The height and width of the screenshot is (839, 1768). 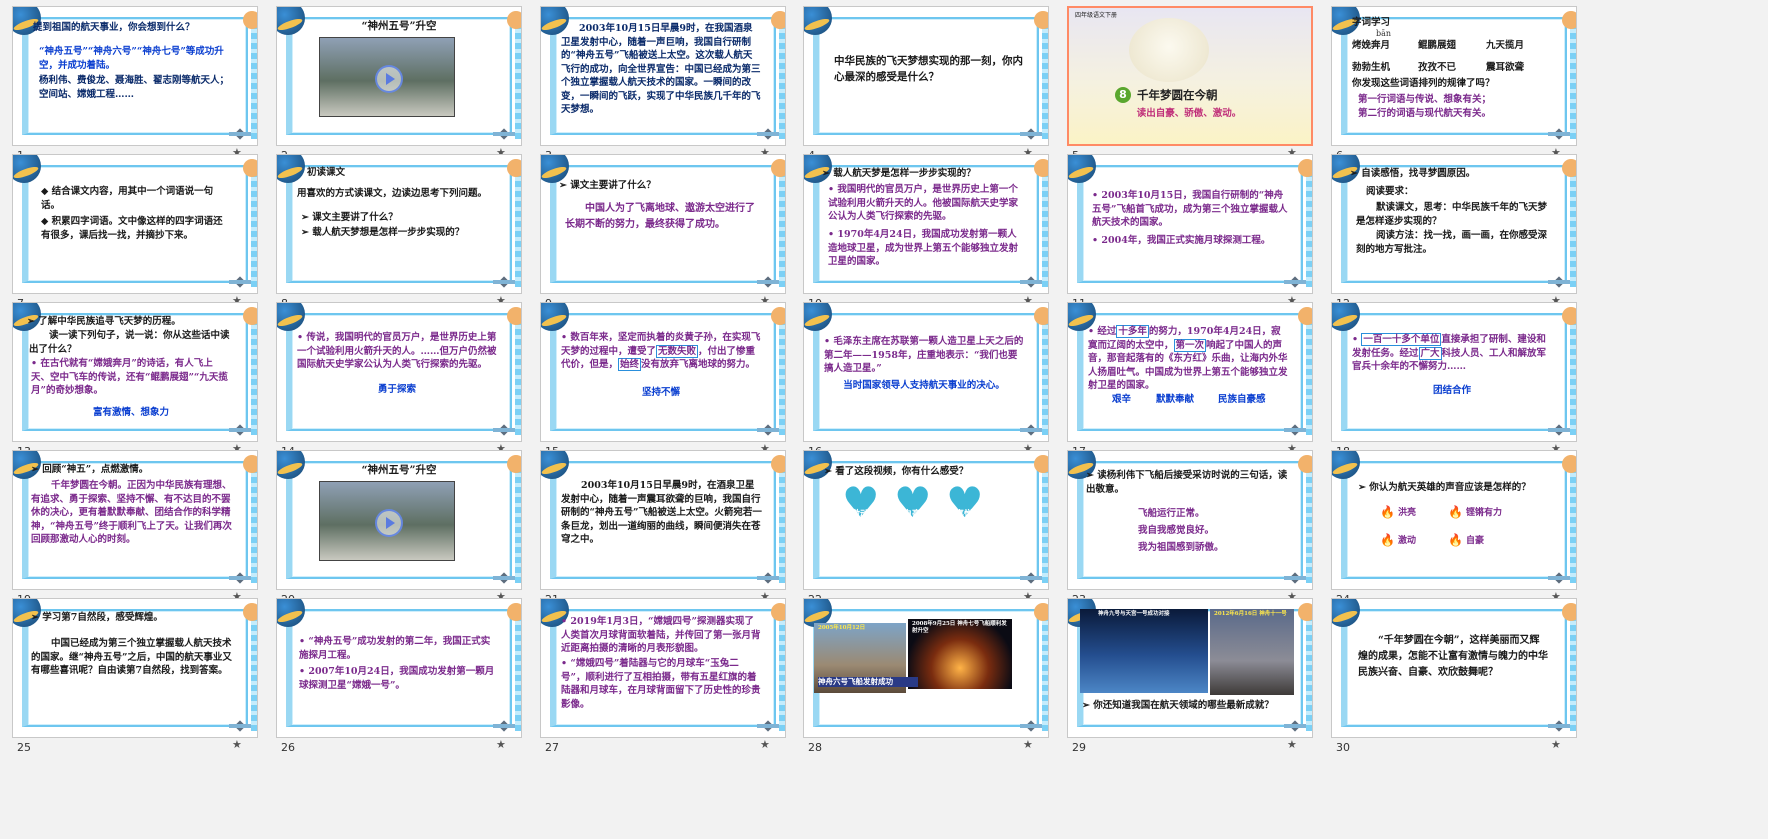 What do you see at coordinates (1177, 95) in the screenshot?
I see `slide-text: 千年梦圆在今朝` at bounding box center [1177, 95].